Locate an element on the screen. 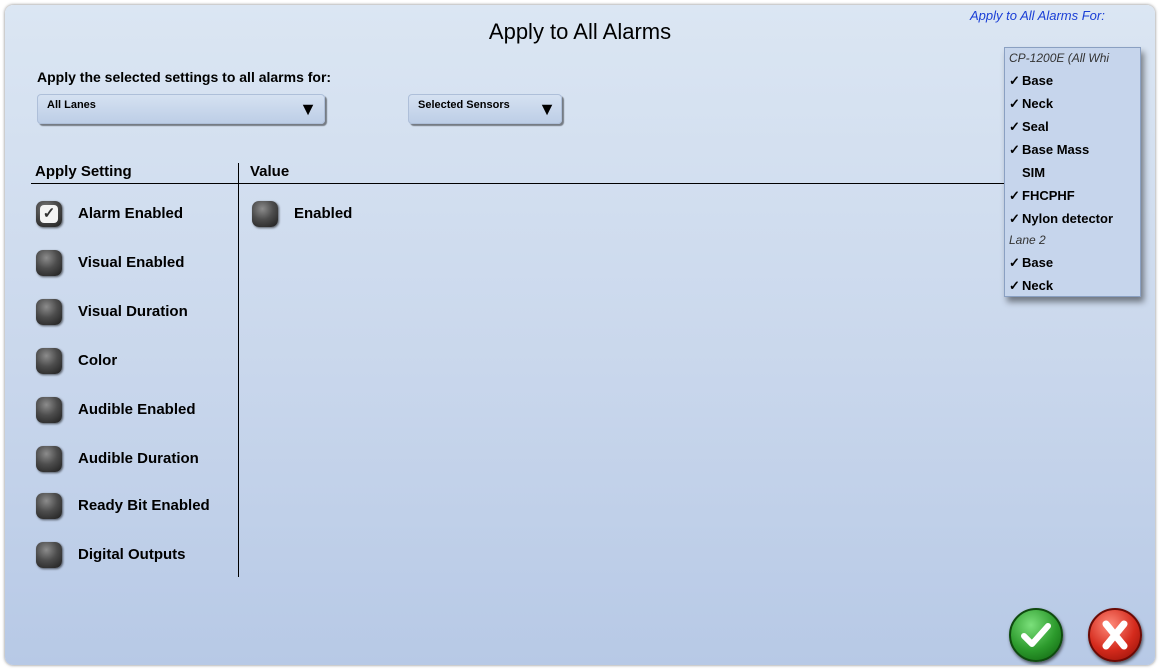 Image resolution: width=1160 pixels, height=670 pixels. enabled-label: Enabled is located at coordinates (323, 213).